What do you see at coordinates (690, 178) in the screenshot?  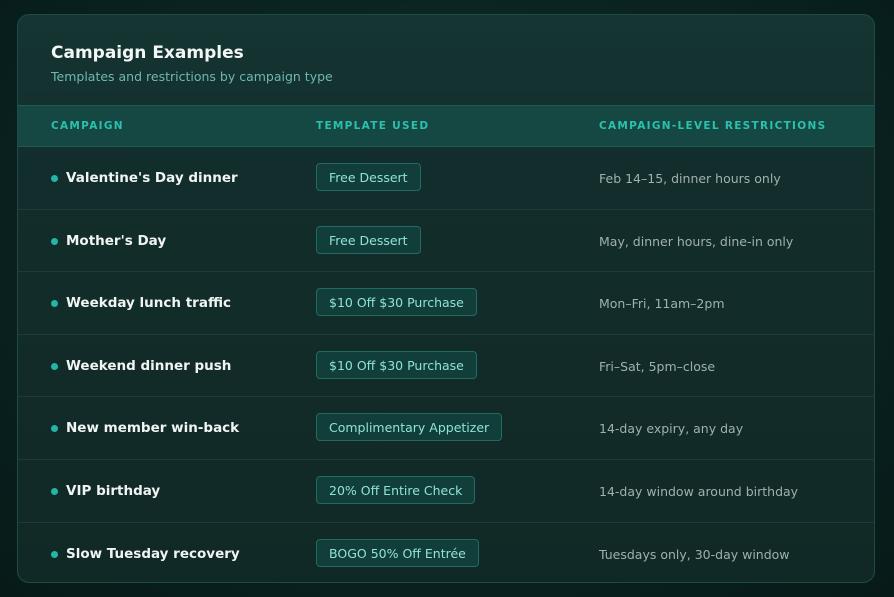 I see `restriction-text: Feb 14–15, dinner hours only` at bounding box center [690, 178].